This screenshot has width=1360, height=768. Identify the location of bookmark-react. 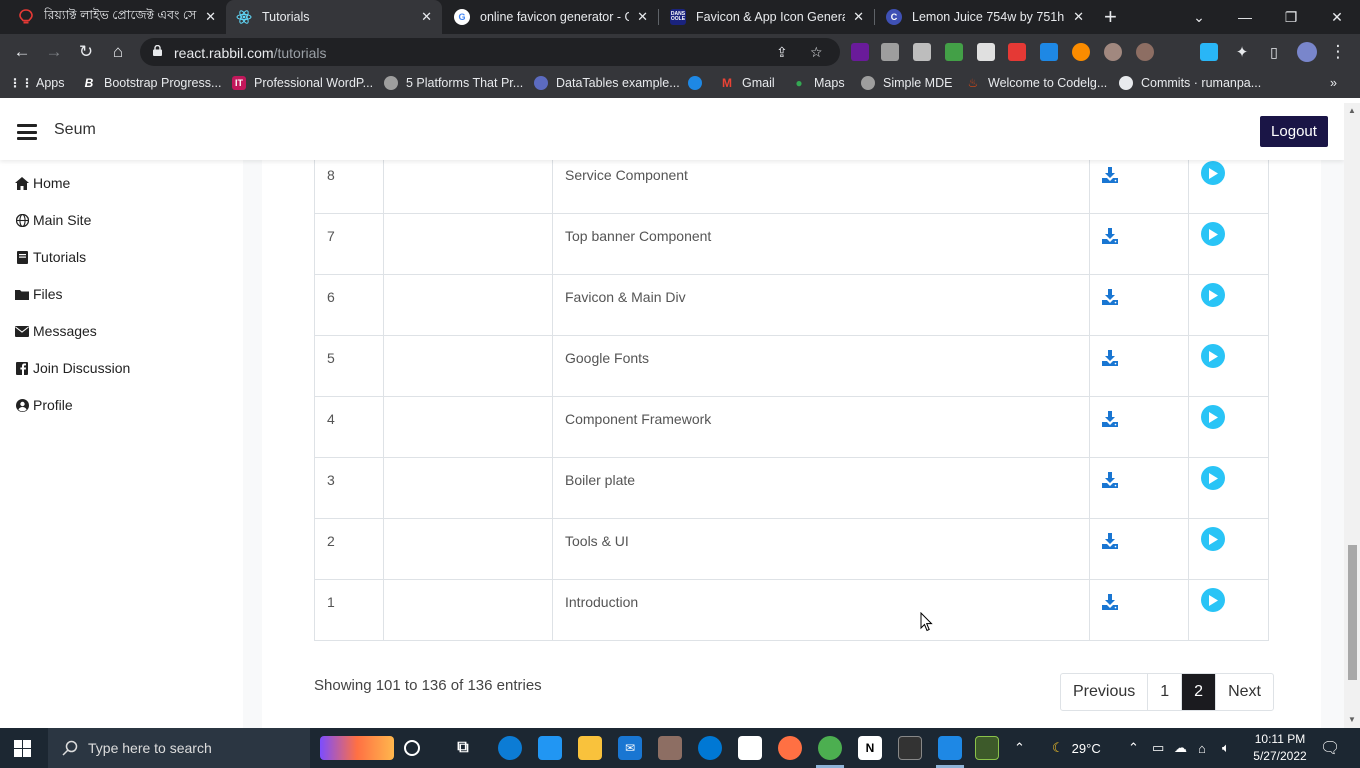
(699, 83).